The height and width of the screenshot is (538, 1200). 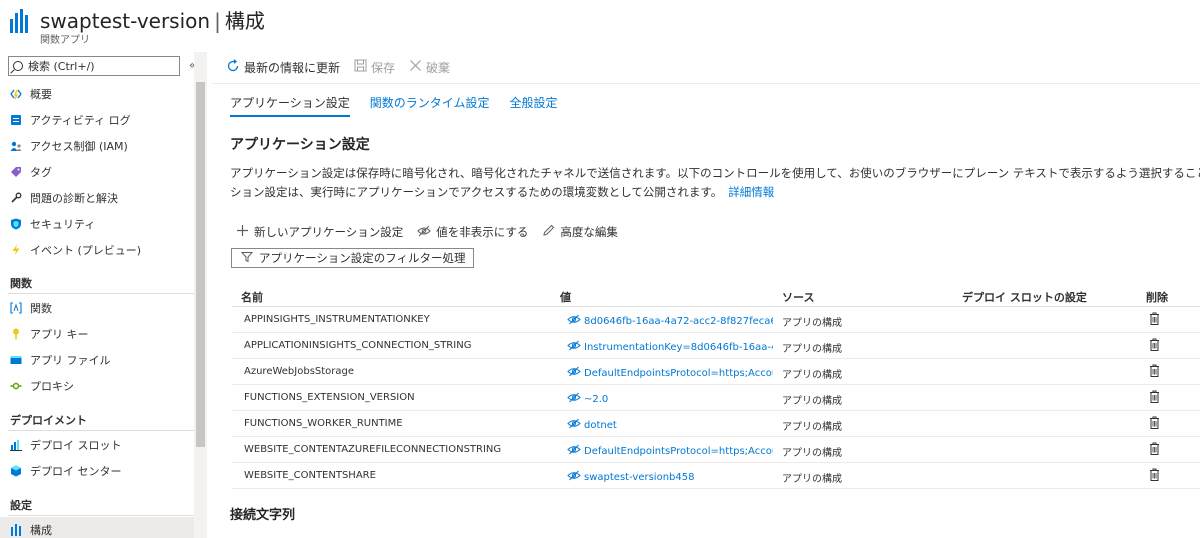 What do you see at coordinates (1157, 297) in the screenshot?
I see `column-header-delete: 削除` at bounding box center [1157, 297].